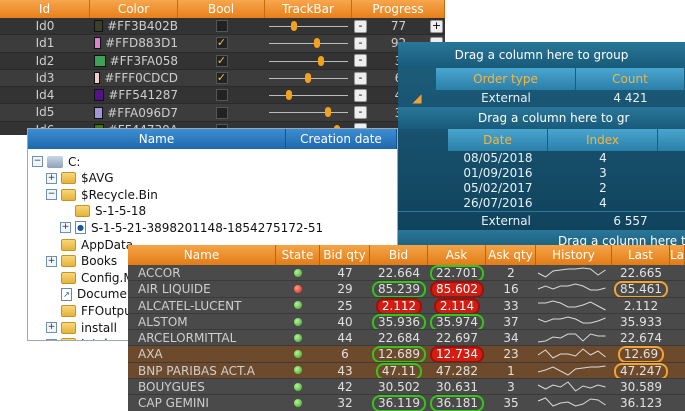 This screenshot has width=685, height=411. What do you see at coordinates (541, 118) in the screenshot?
I see `detail-drag-area: Drag a column here to gr` at bounding box center [541, 118].